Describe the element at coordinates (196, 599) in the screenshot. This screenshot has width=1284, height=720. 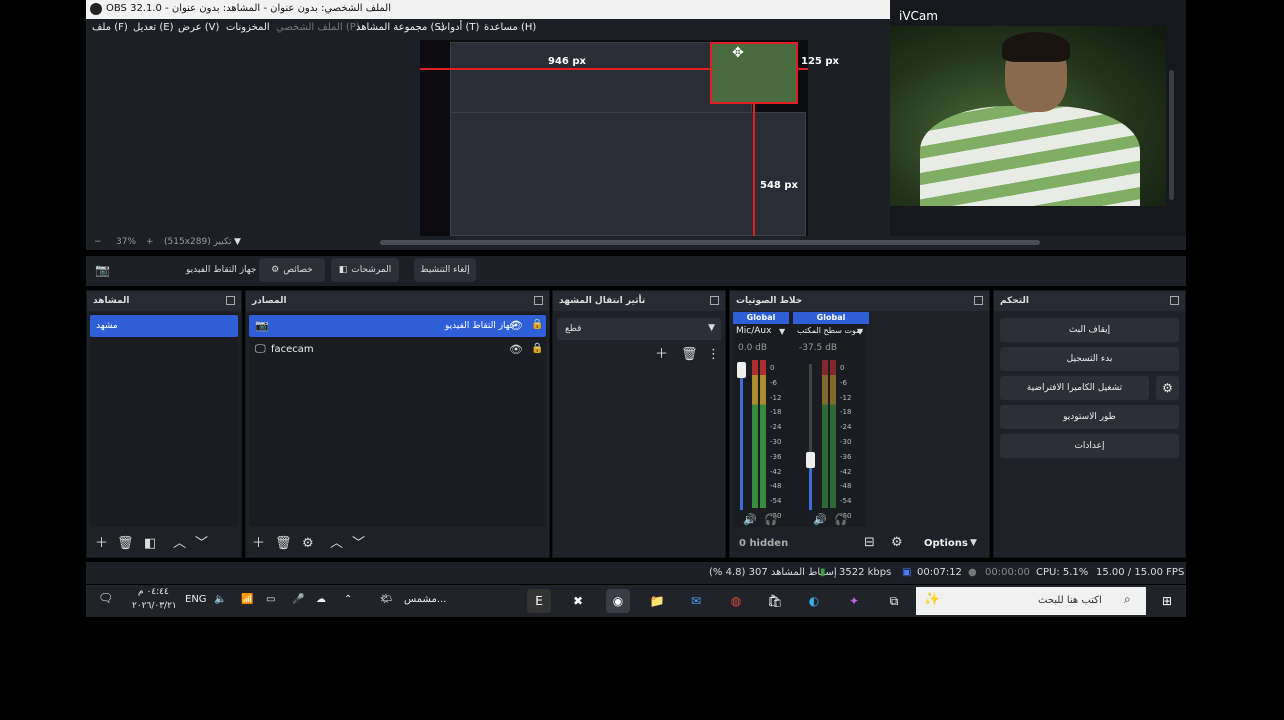
I see `language-indicator: ENG` at that location.